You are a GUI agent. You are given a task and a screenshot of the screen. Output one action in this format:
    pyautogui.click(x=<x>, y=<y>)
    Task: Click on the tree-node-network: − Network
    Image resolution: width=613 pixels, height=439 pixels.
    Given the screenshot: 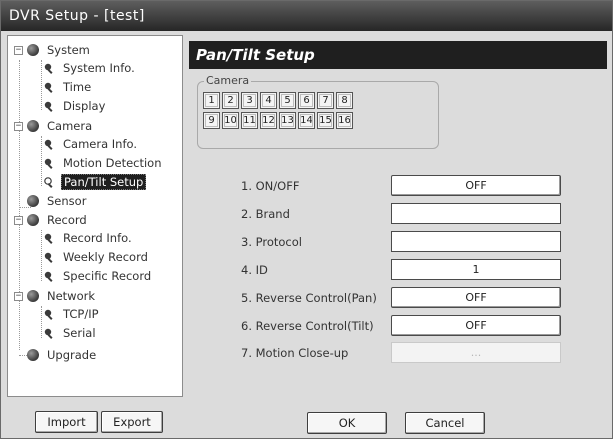 What is the action you would take?
    pyautogui.click(x=55, y=296)
    